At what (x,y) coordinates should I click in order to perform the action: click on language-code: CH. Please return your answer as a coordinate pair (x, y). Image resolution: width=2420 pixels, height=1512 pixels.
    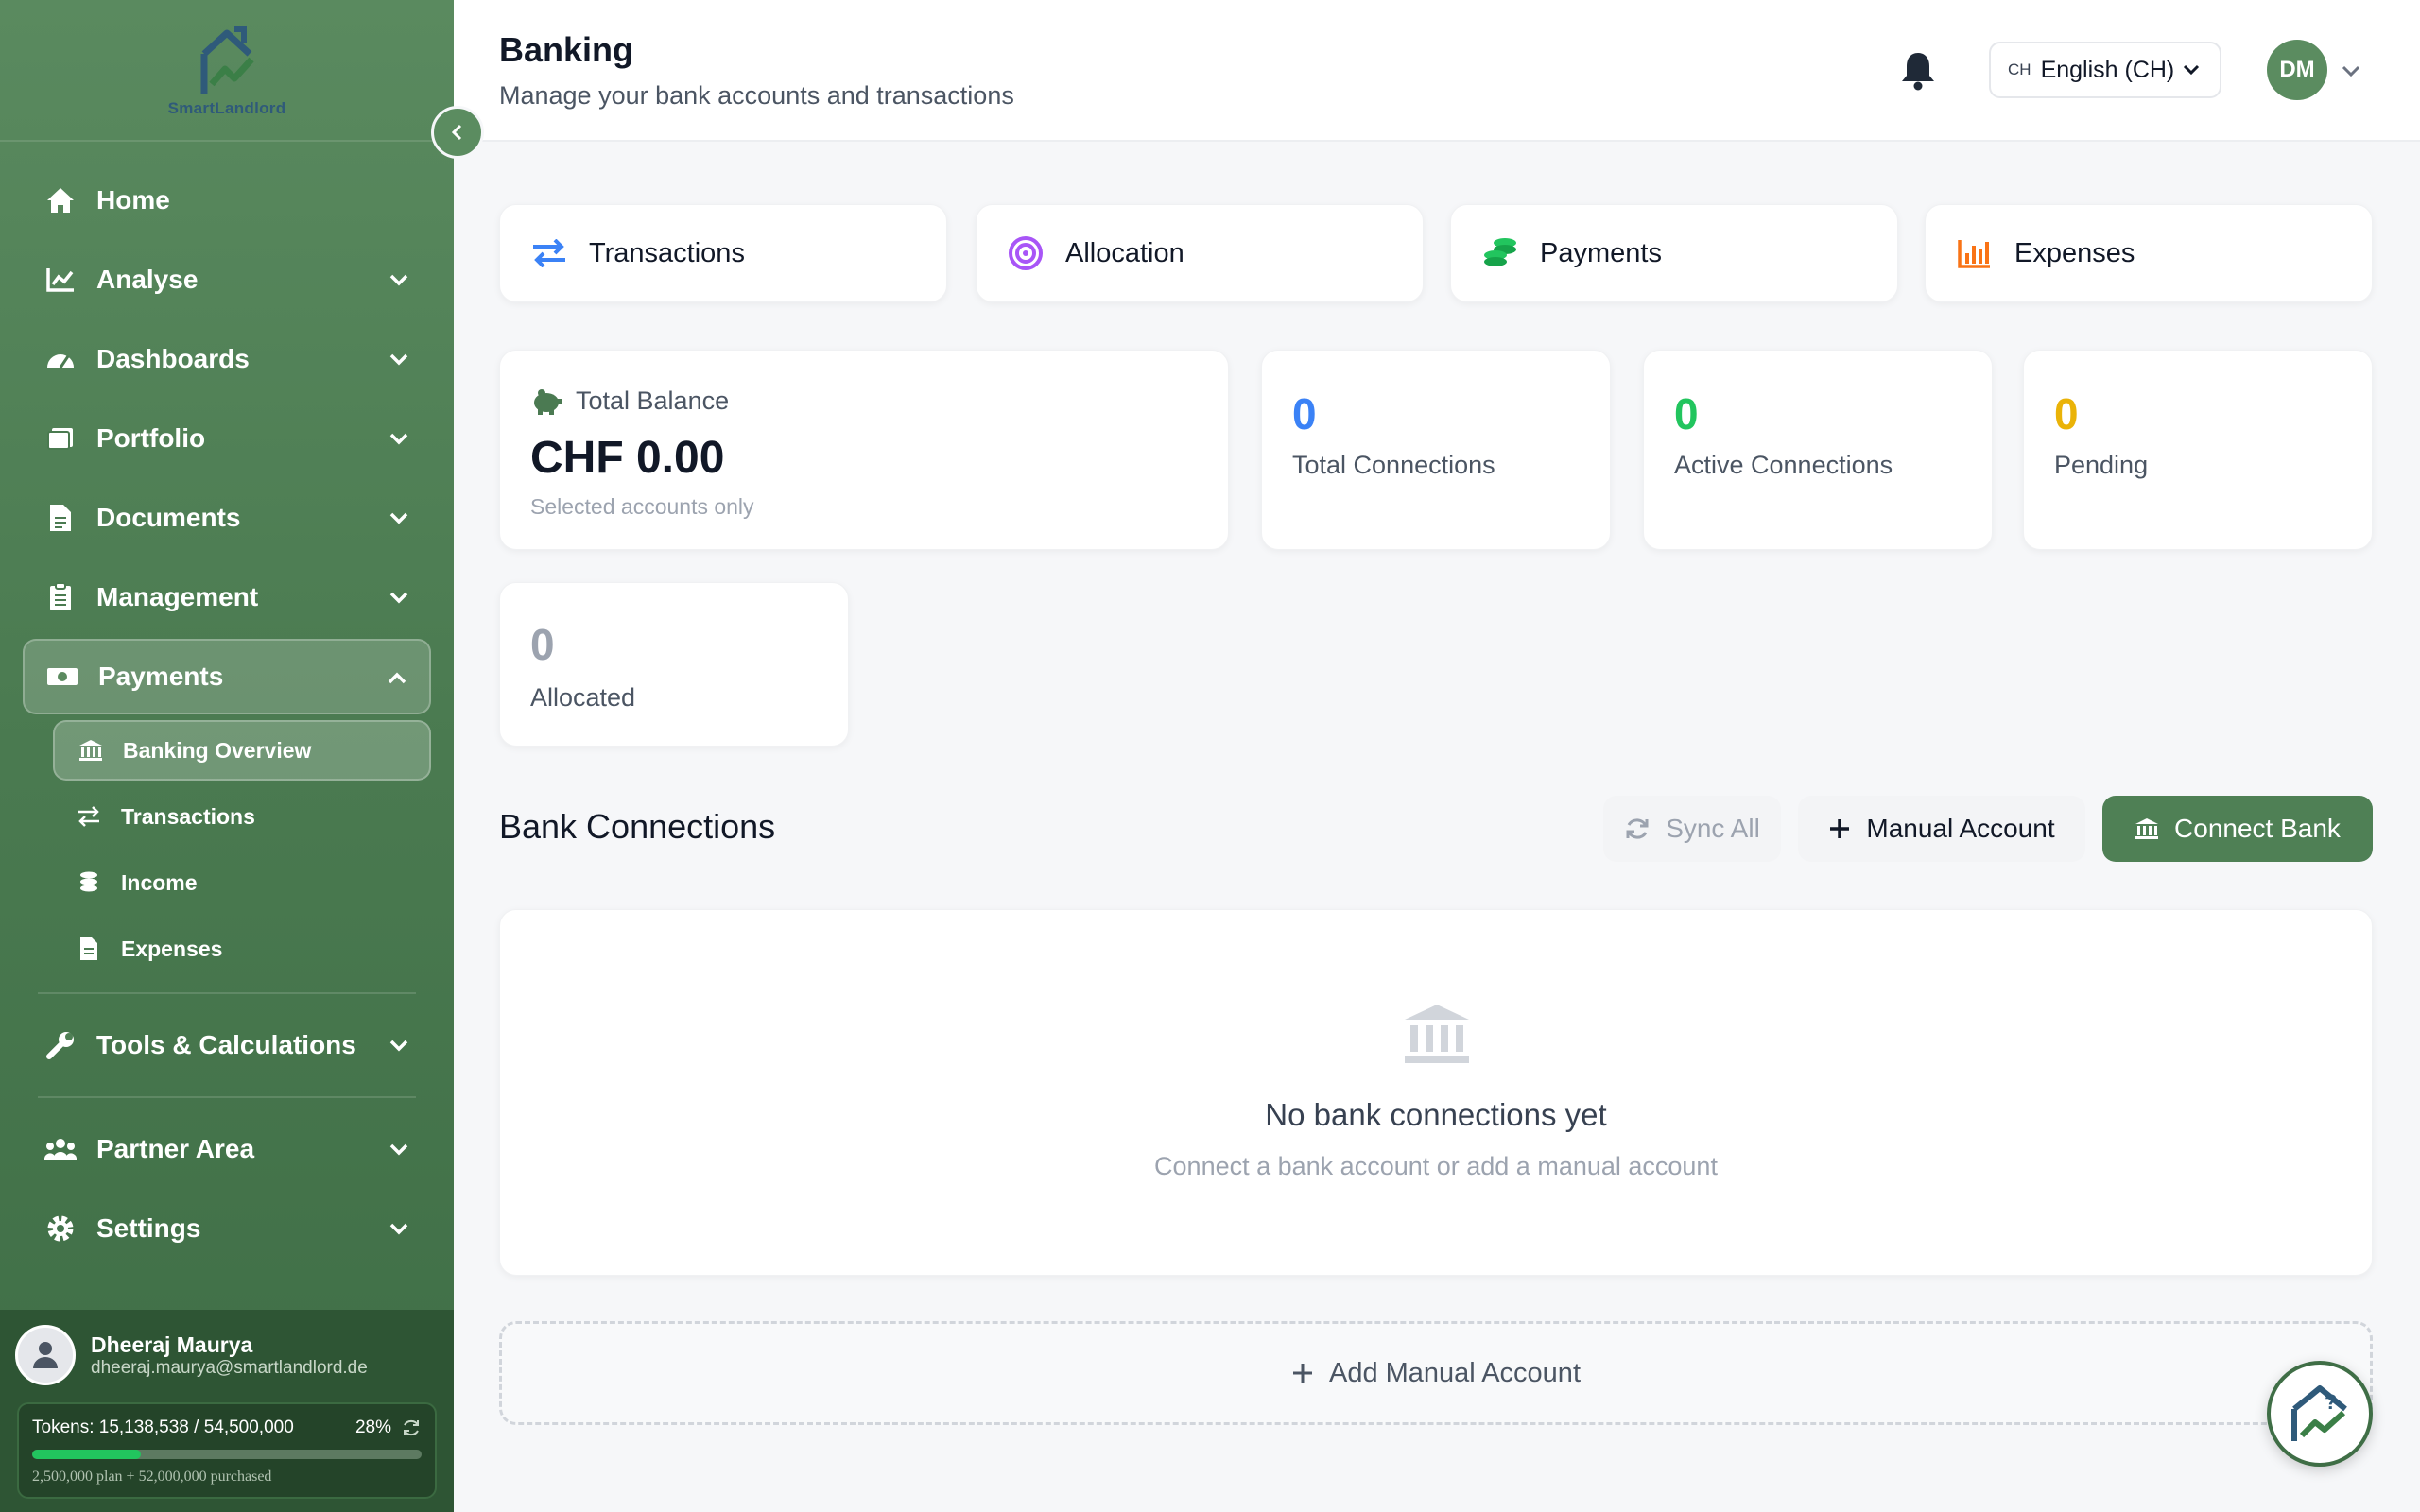
    Looking at the image, I should click on (2019, 69).